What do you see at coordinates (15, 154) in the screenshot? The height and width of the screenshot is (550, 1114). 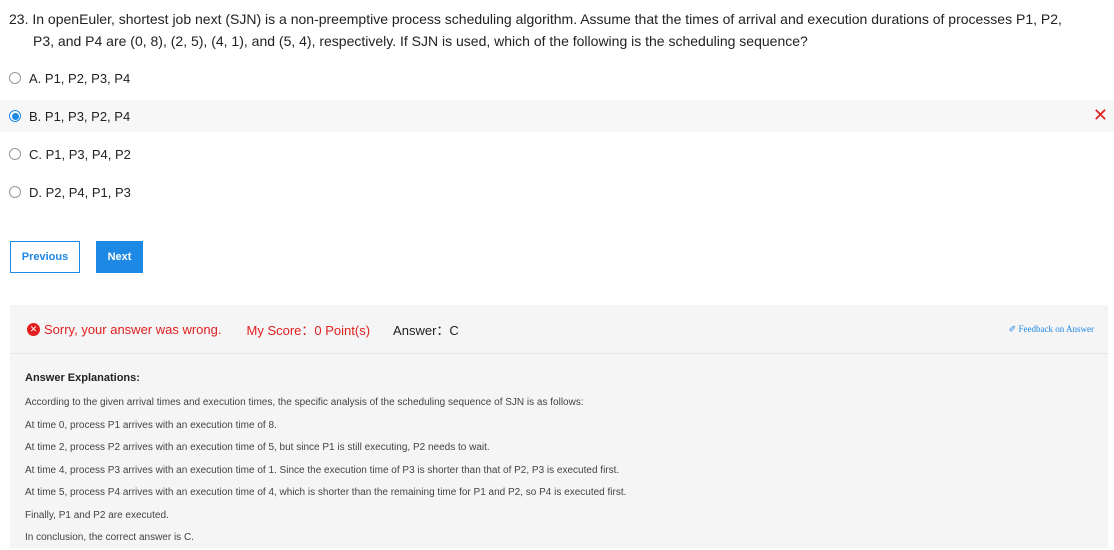 I see `option-c-radio` at bounding box center [15, 154].